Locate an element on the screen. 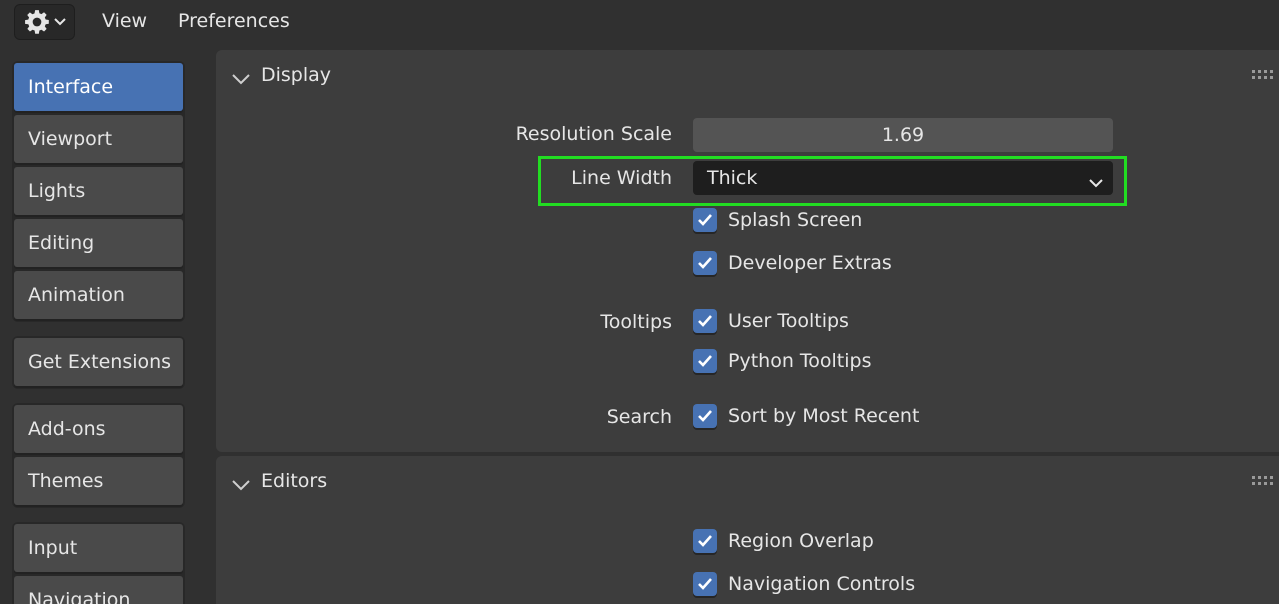 The image size is (1279, 604). developer-extras-toggle: Developer Extras is located at coordinates (792, 263).